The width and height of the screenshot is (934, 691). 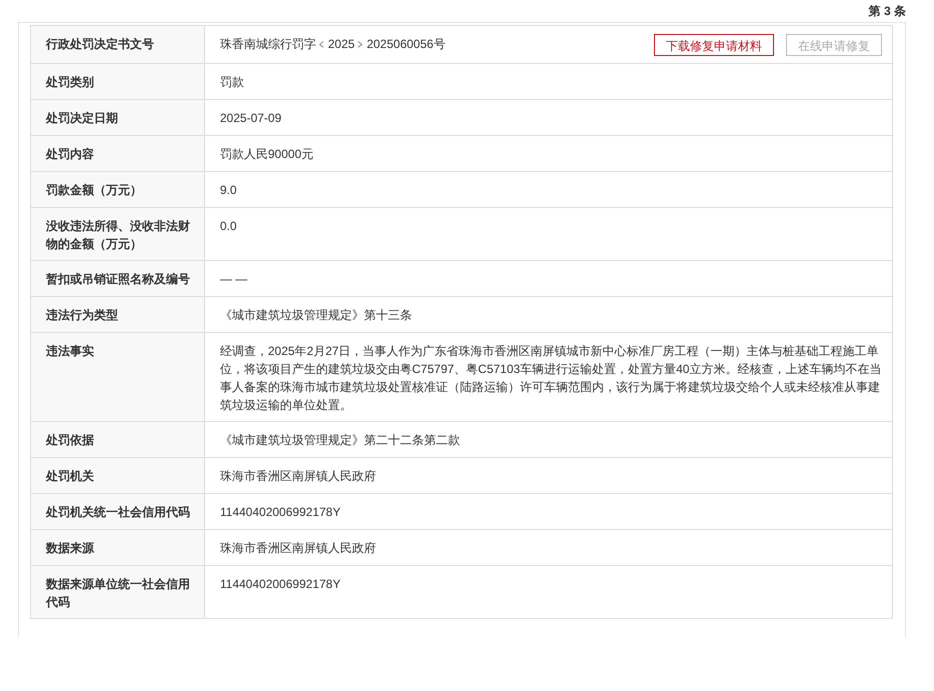 I want to click on field-value: 《城市建筑垃圾管理规定》第十三条, so click(x=316, y=315).